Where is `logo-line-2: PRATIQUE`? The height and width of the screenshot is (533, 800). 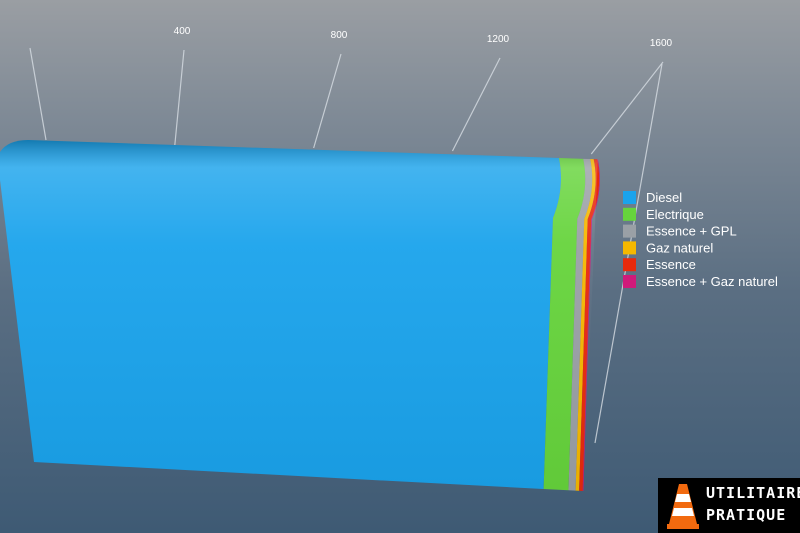
logo-line-2: PRATIQUE is located at coordinates (746, 515).